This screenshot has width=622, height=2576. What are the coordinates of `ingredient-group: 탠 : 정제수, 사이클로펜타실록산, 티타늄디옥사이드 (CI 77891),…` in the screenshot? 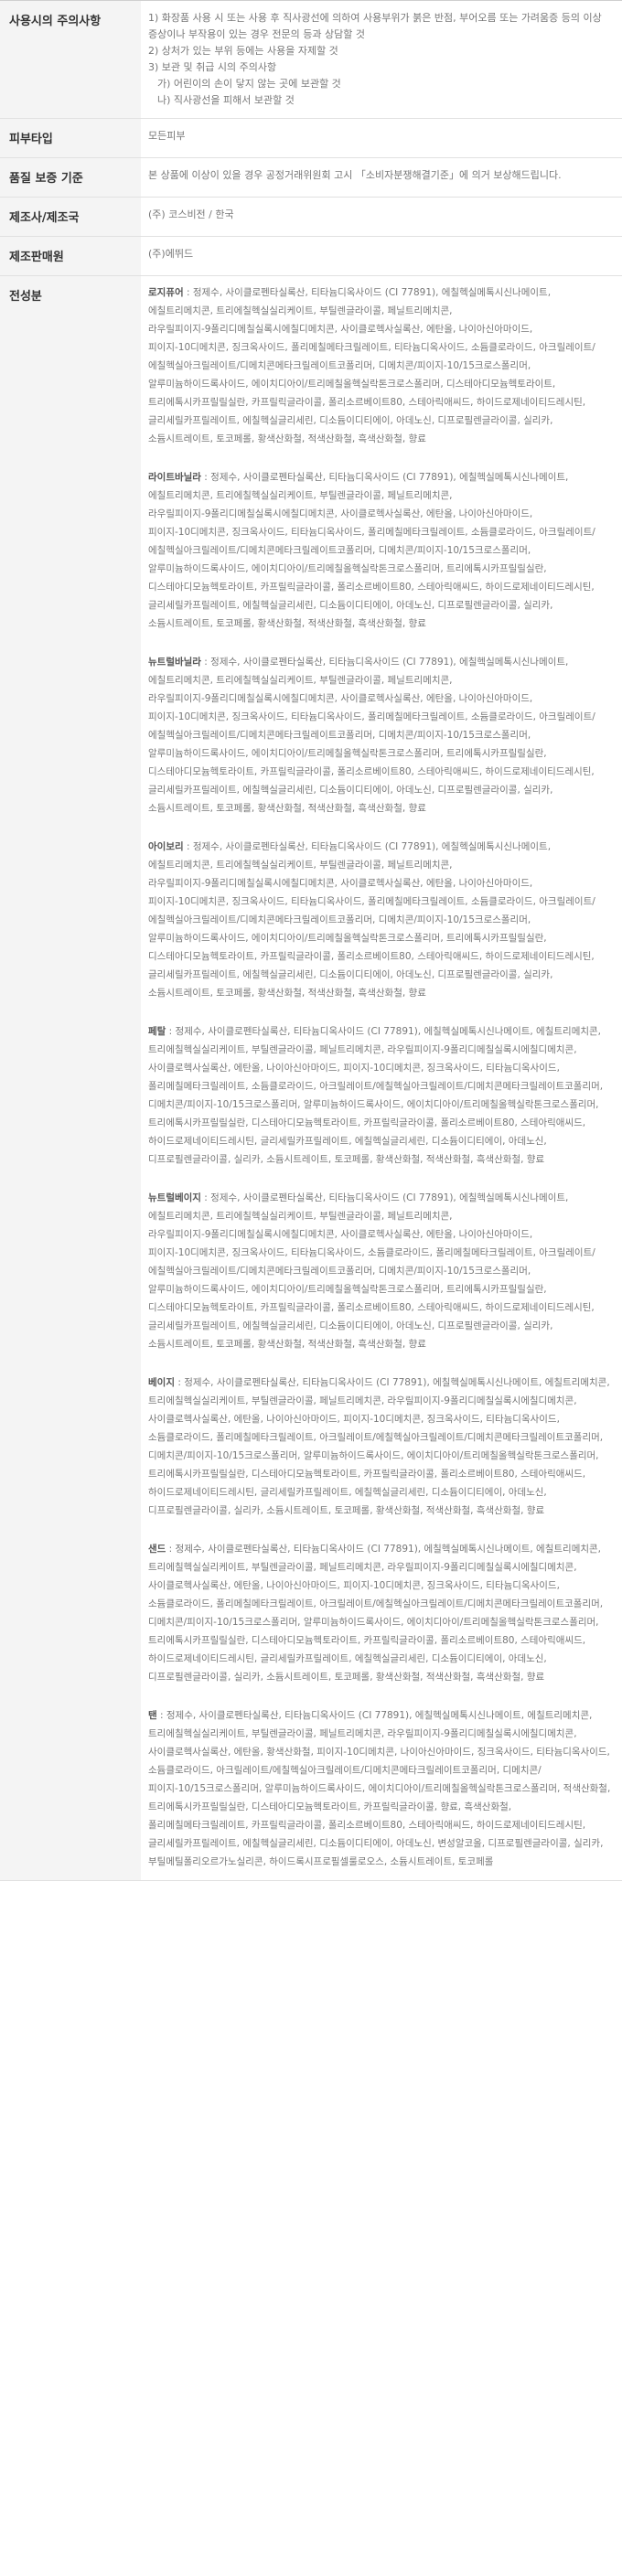 It's located at (381, 1788).